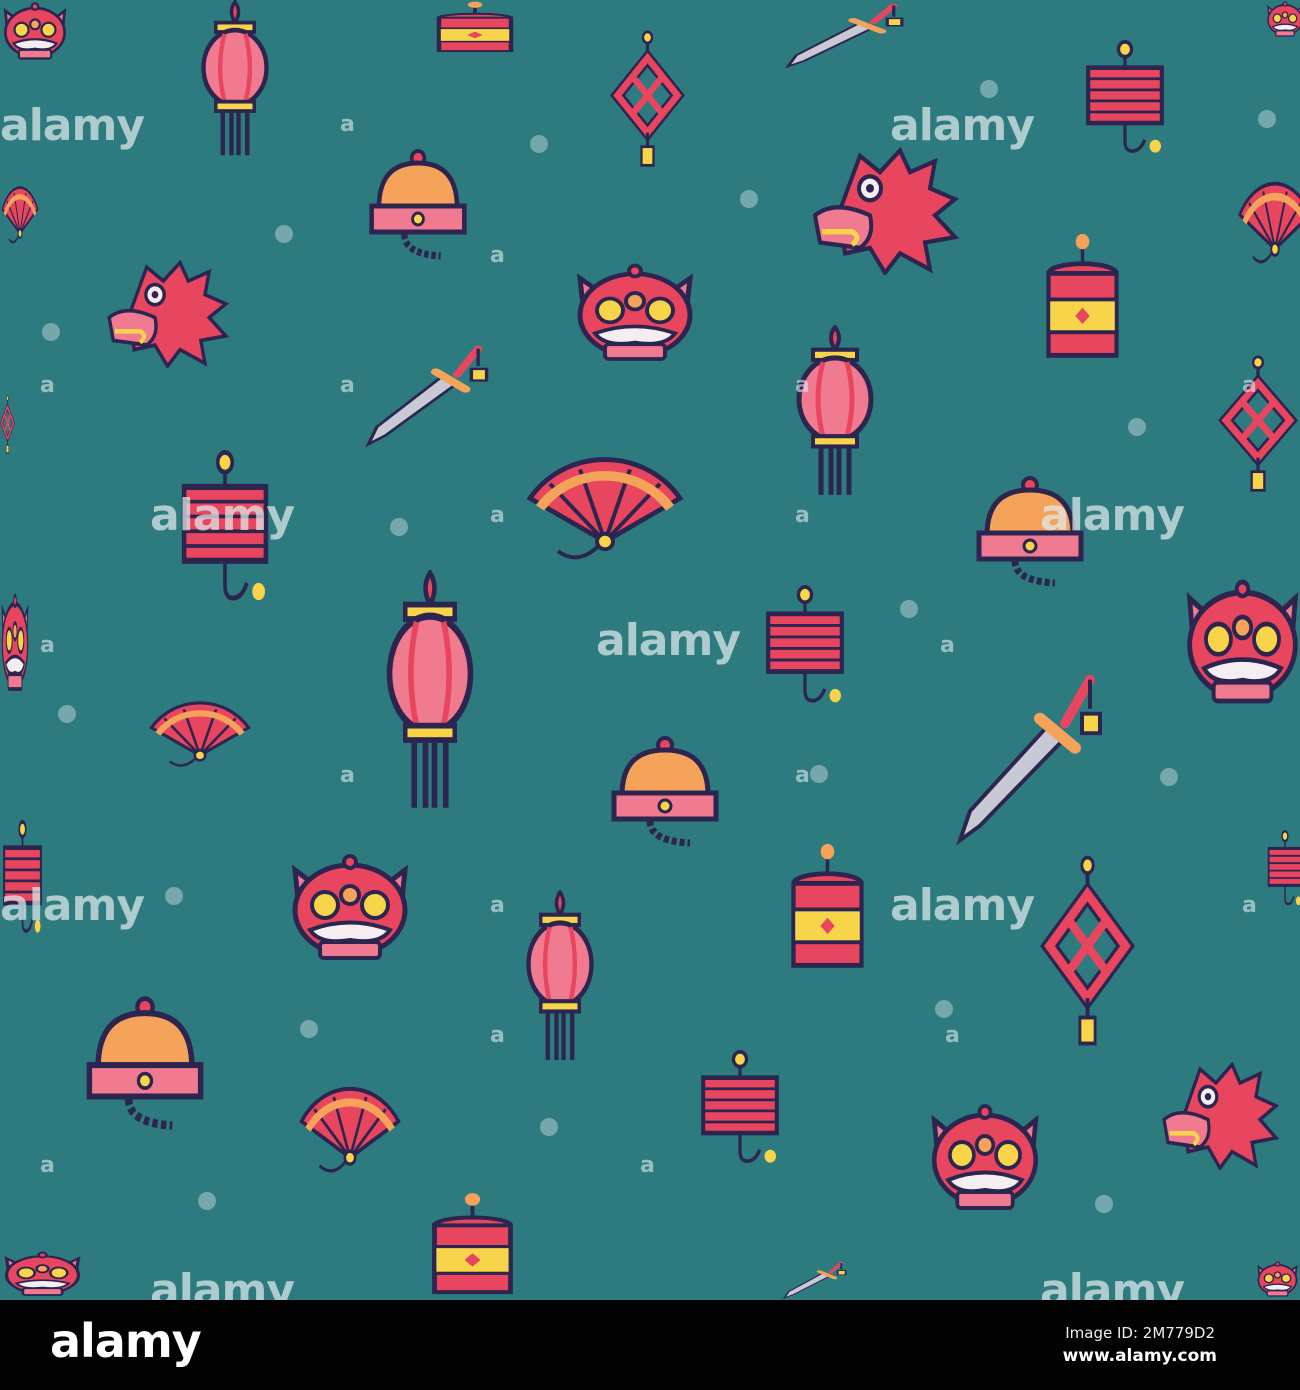  I want to click on website-link: www.alamy.com, so click(1140, 1356).